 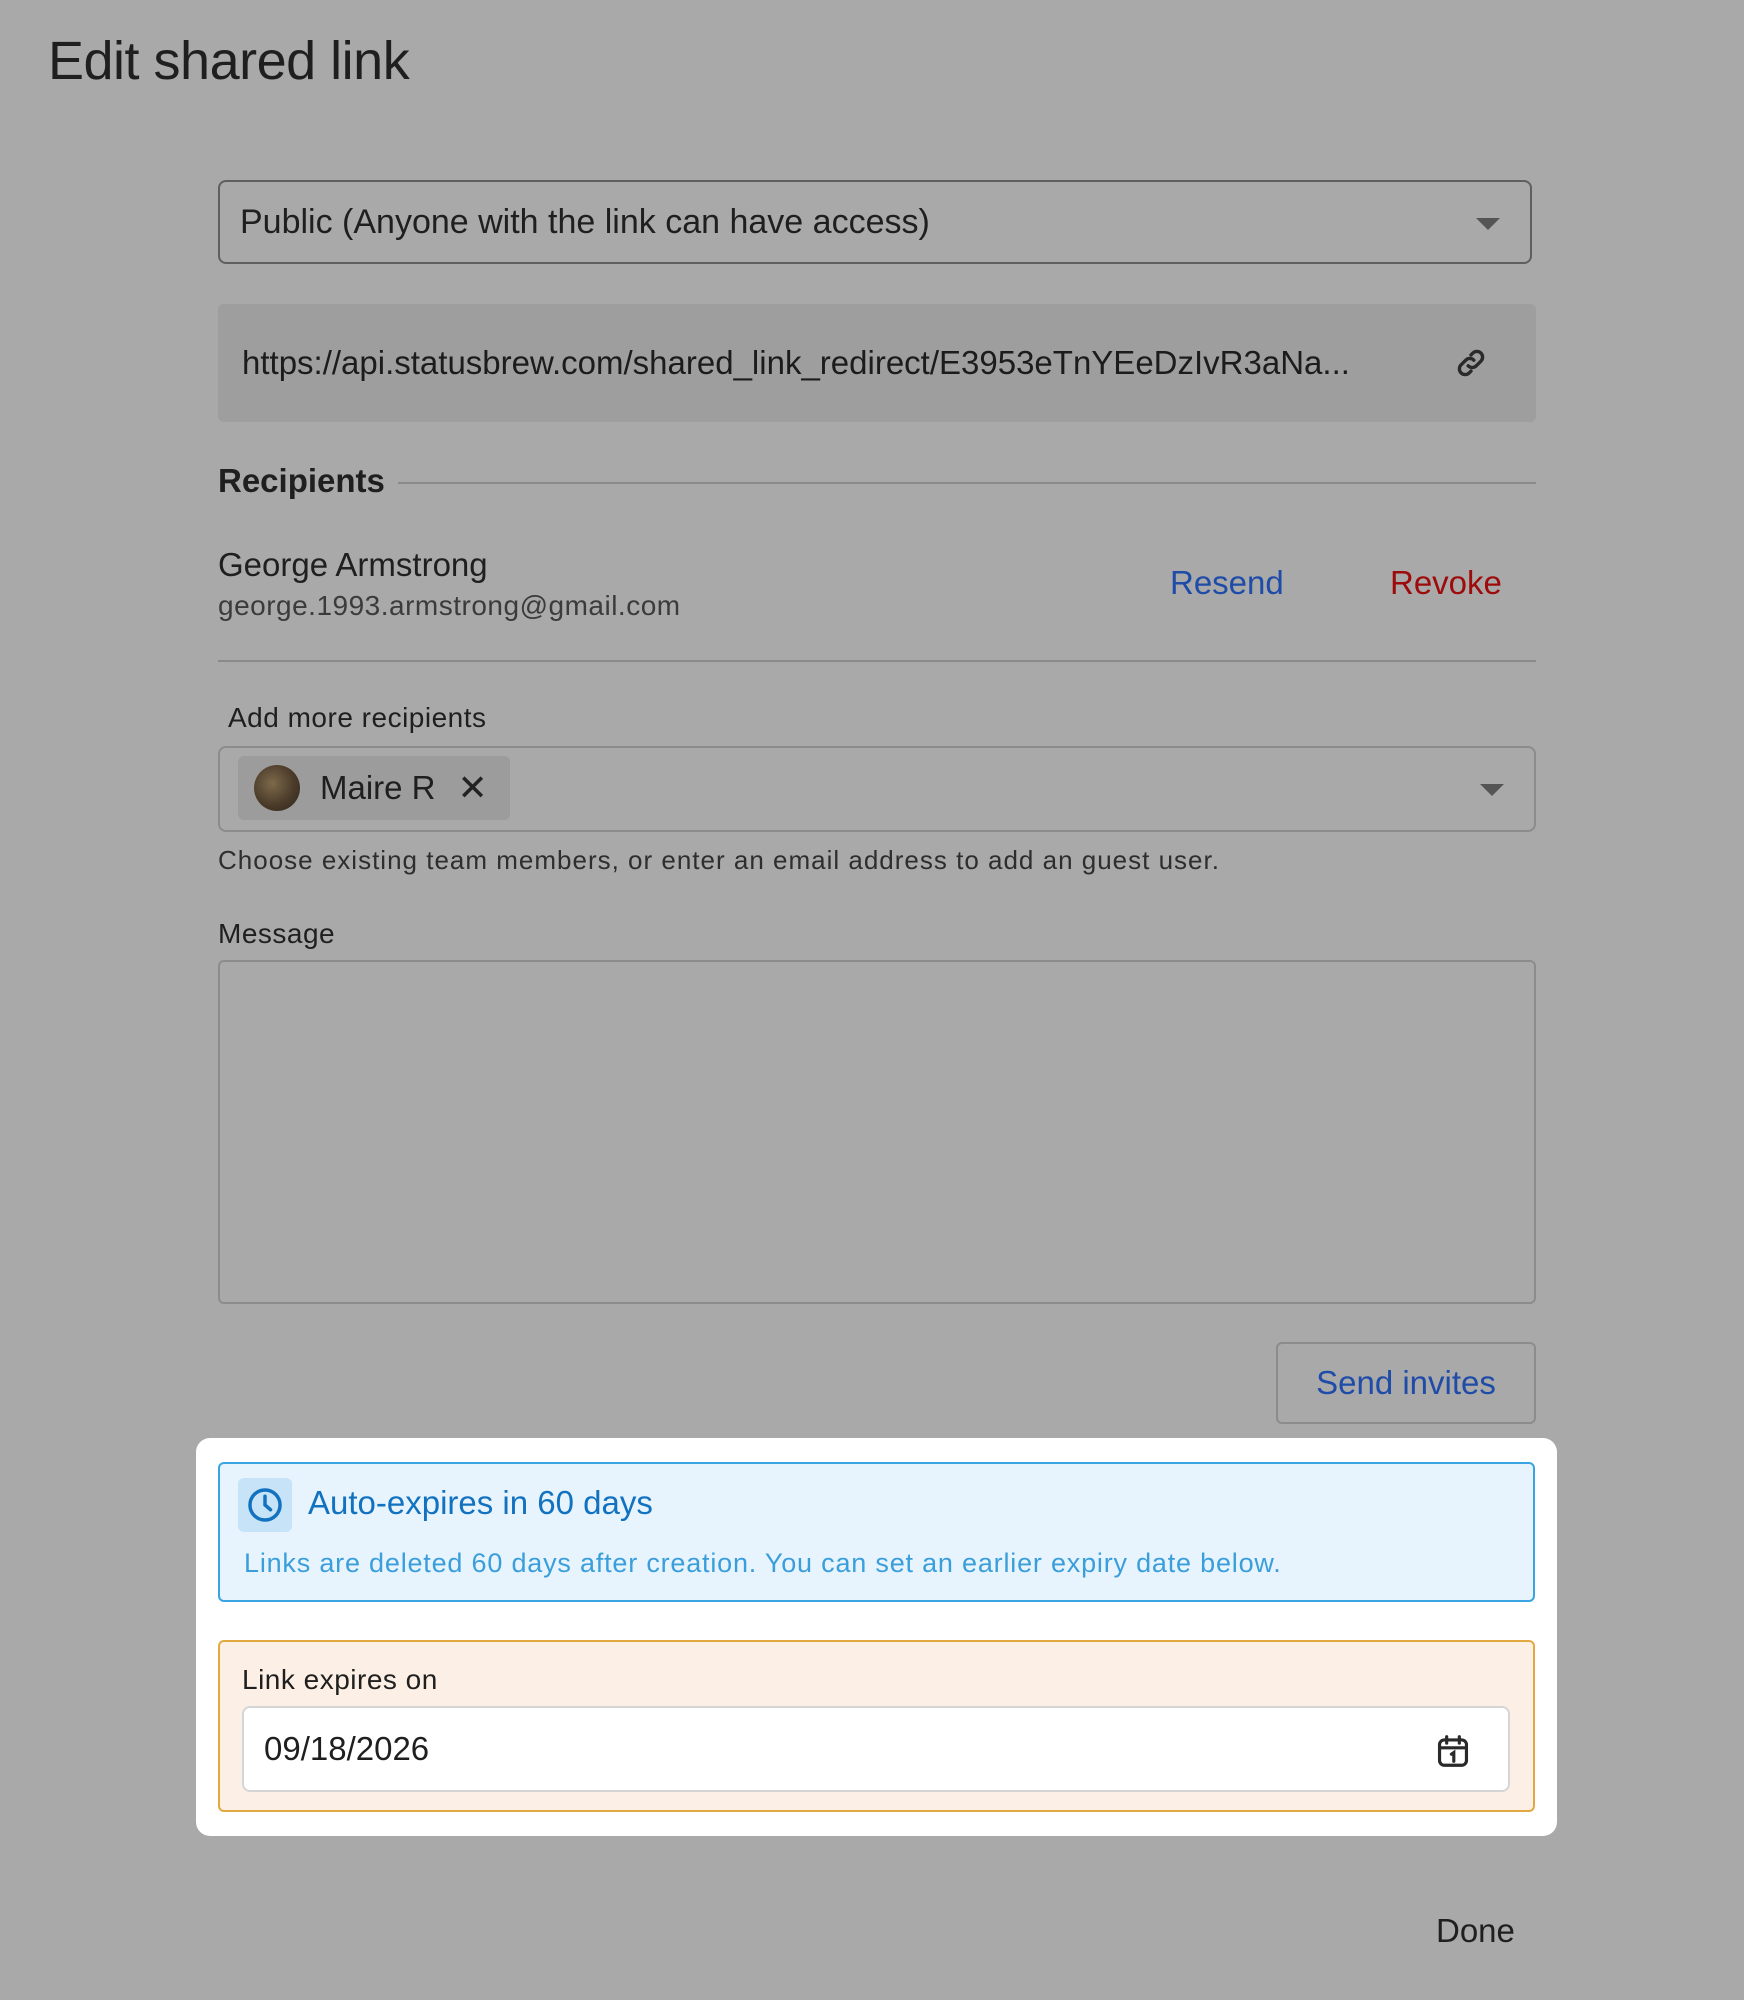 I want to click on close-icon: ✕, so click(x=473, y=788).